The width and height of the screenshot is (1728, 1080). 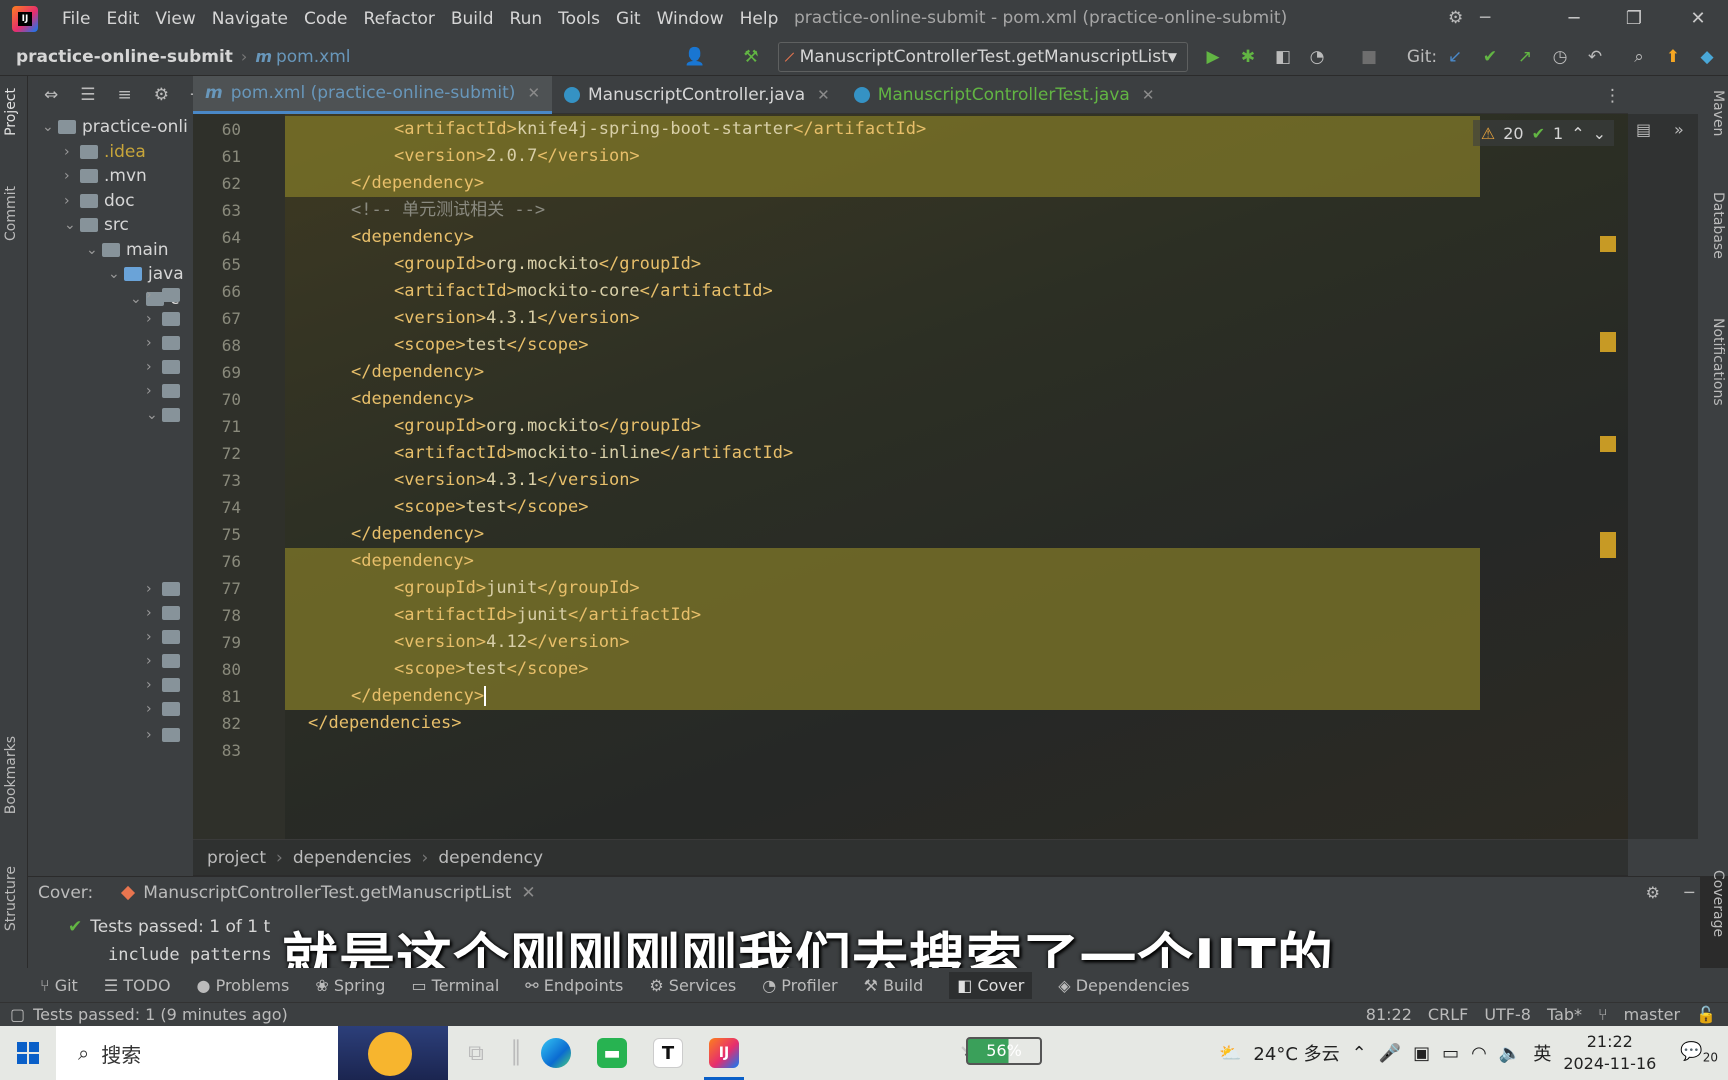 I want to click on build-hammer-icon: ⚒, so click(x=751, y=57).